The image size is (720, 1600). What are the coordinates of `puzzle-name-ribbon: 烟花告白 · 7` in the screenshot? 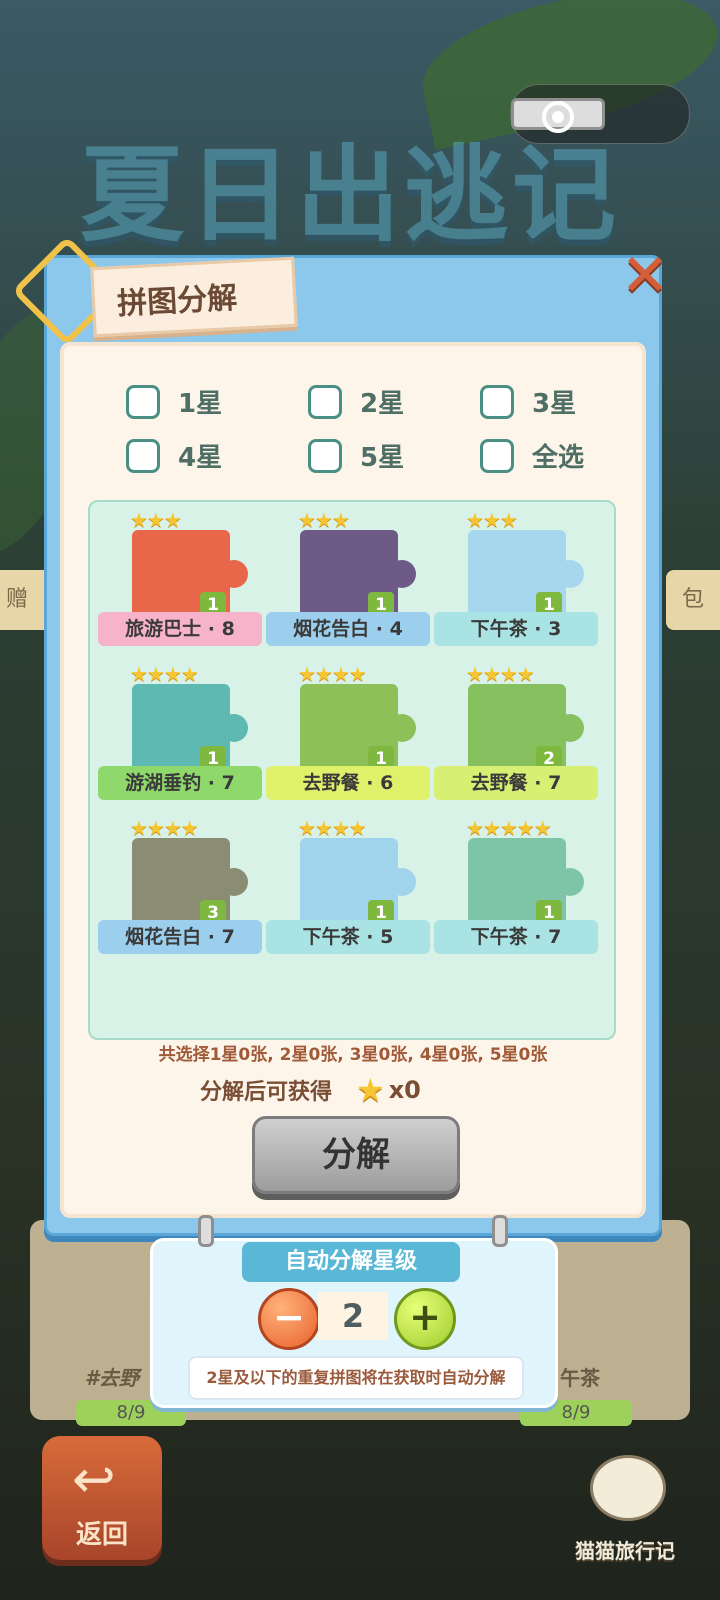 It's located at (180, 937).